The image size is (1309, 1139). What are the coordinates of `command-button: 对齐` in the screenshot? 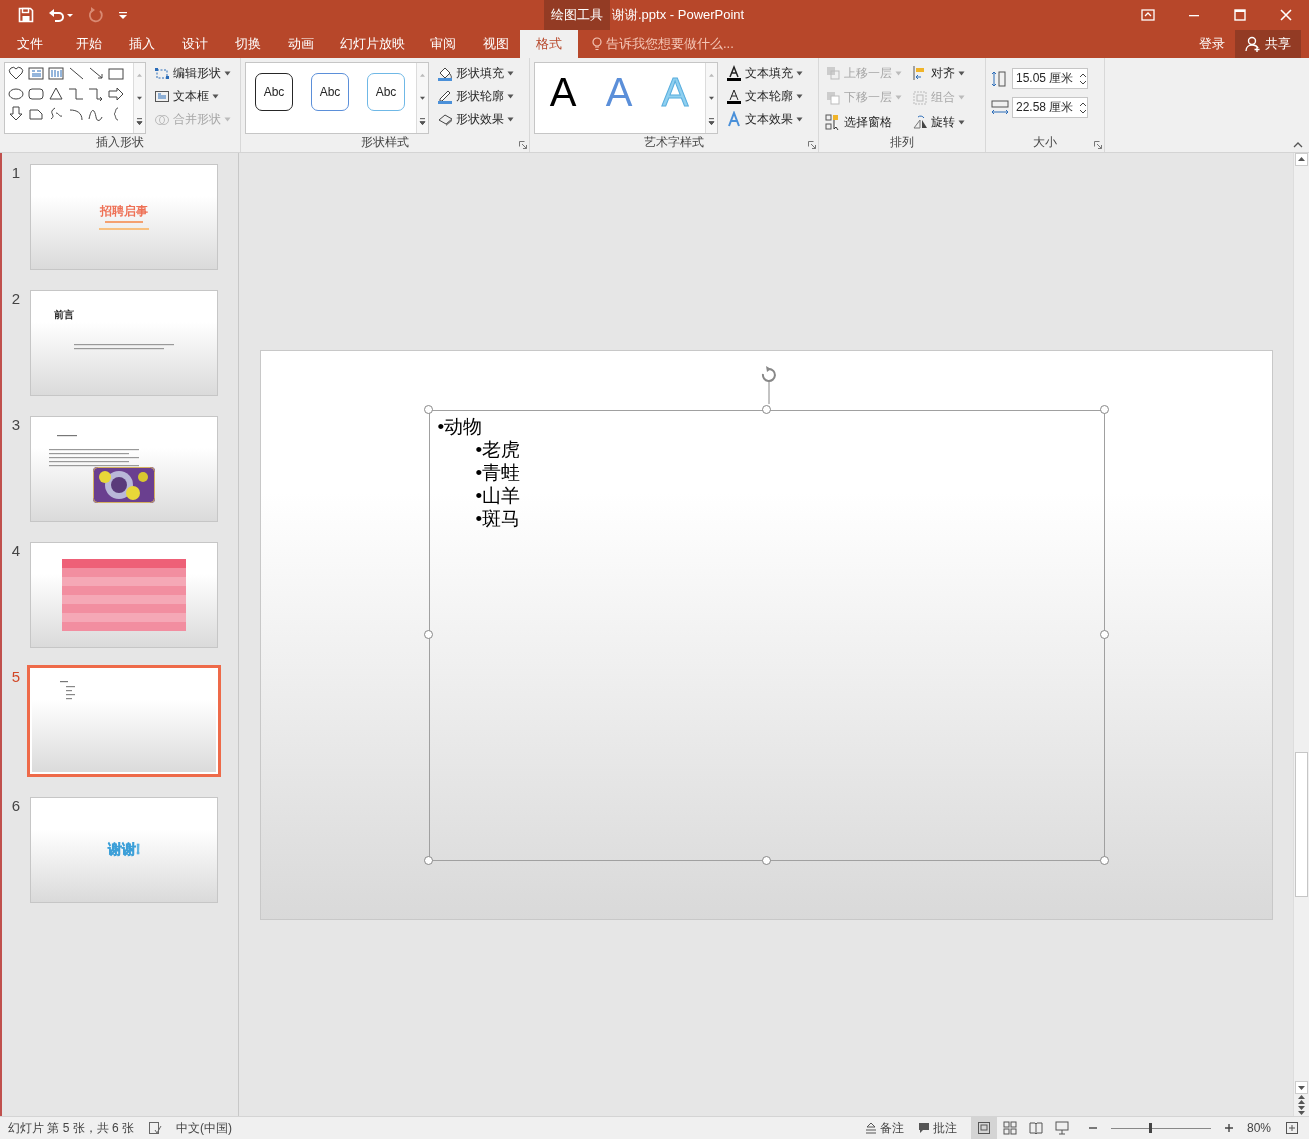 It's located at (938, 73).